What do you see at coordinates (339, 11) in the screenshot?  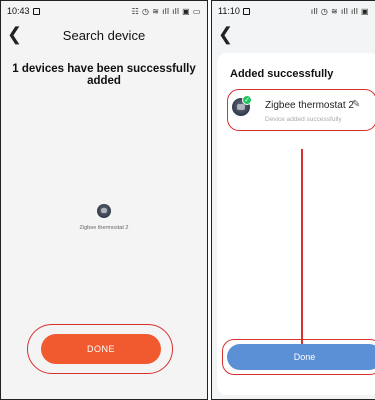 I see `status-icons: ıll ◷ ≋ ıll ıll ▣` at bounding box center [339, 11].